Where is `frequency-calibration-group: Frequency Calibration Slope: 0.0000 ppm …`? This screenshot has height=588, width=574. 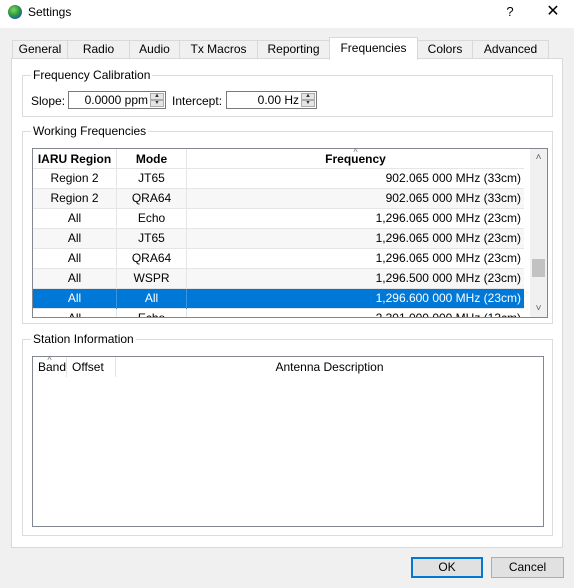 frequency-calibration-group: Frequency Calibration Slope: 0.0000 ppm … is located at coordinates (287, 92).